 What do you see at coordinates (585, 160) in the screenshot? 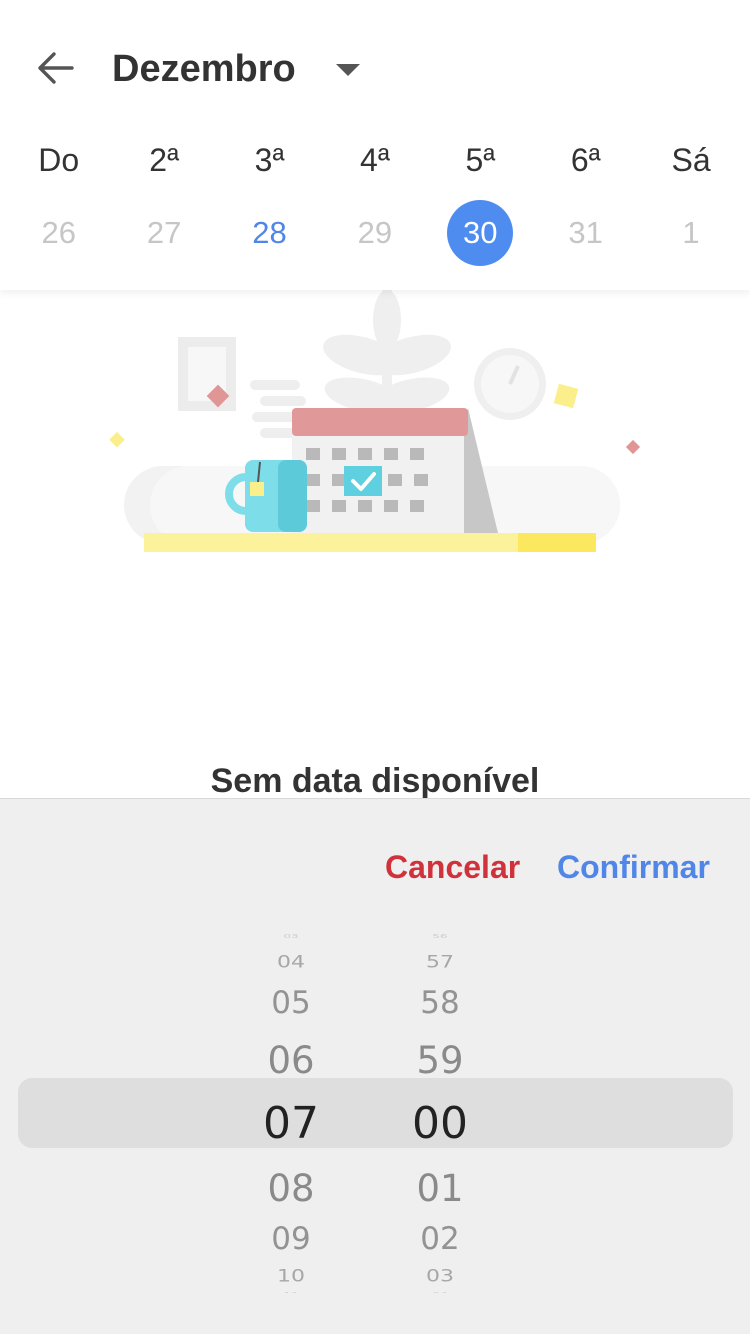
I see `weekday-label: 6ª` at bounding box center [585, 160].